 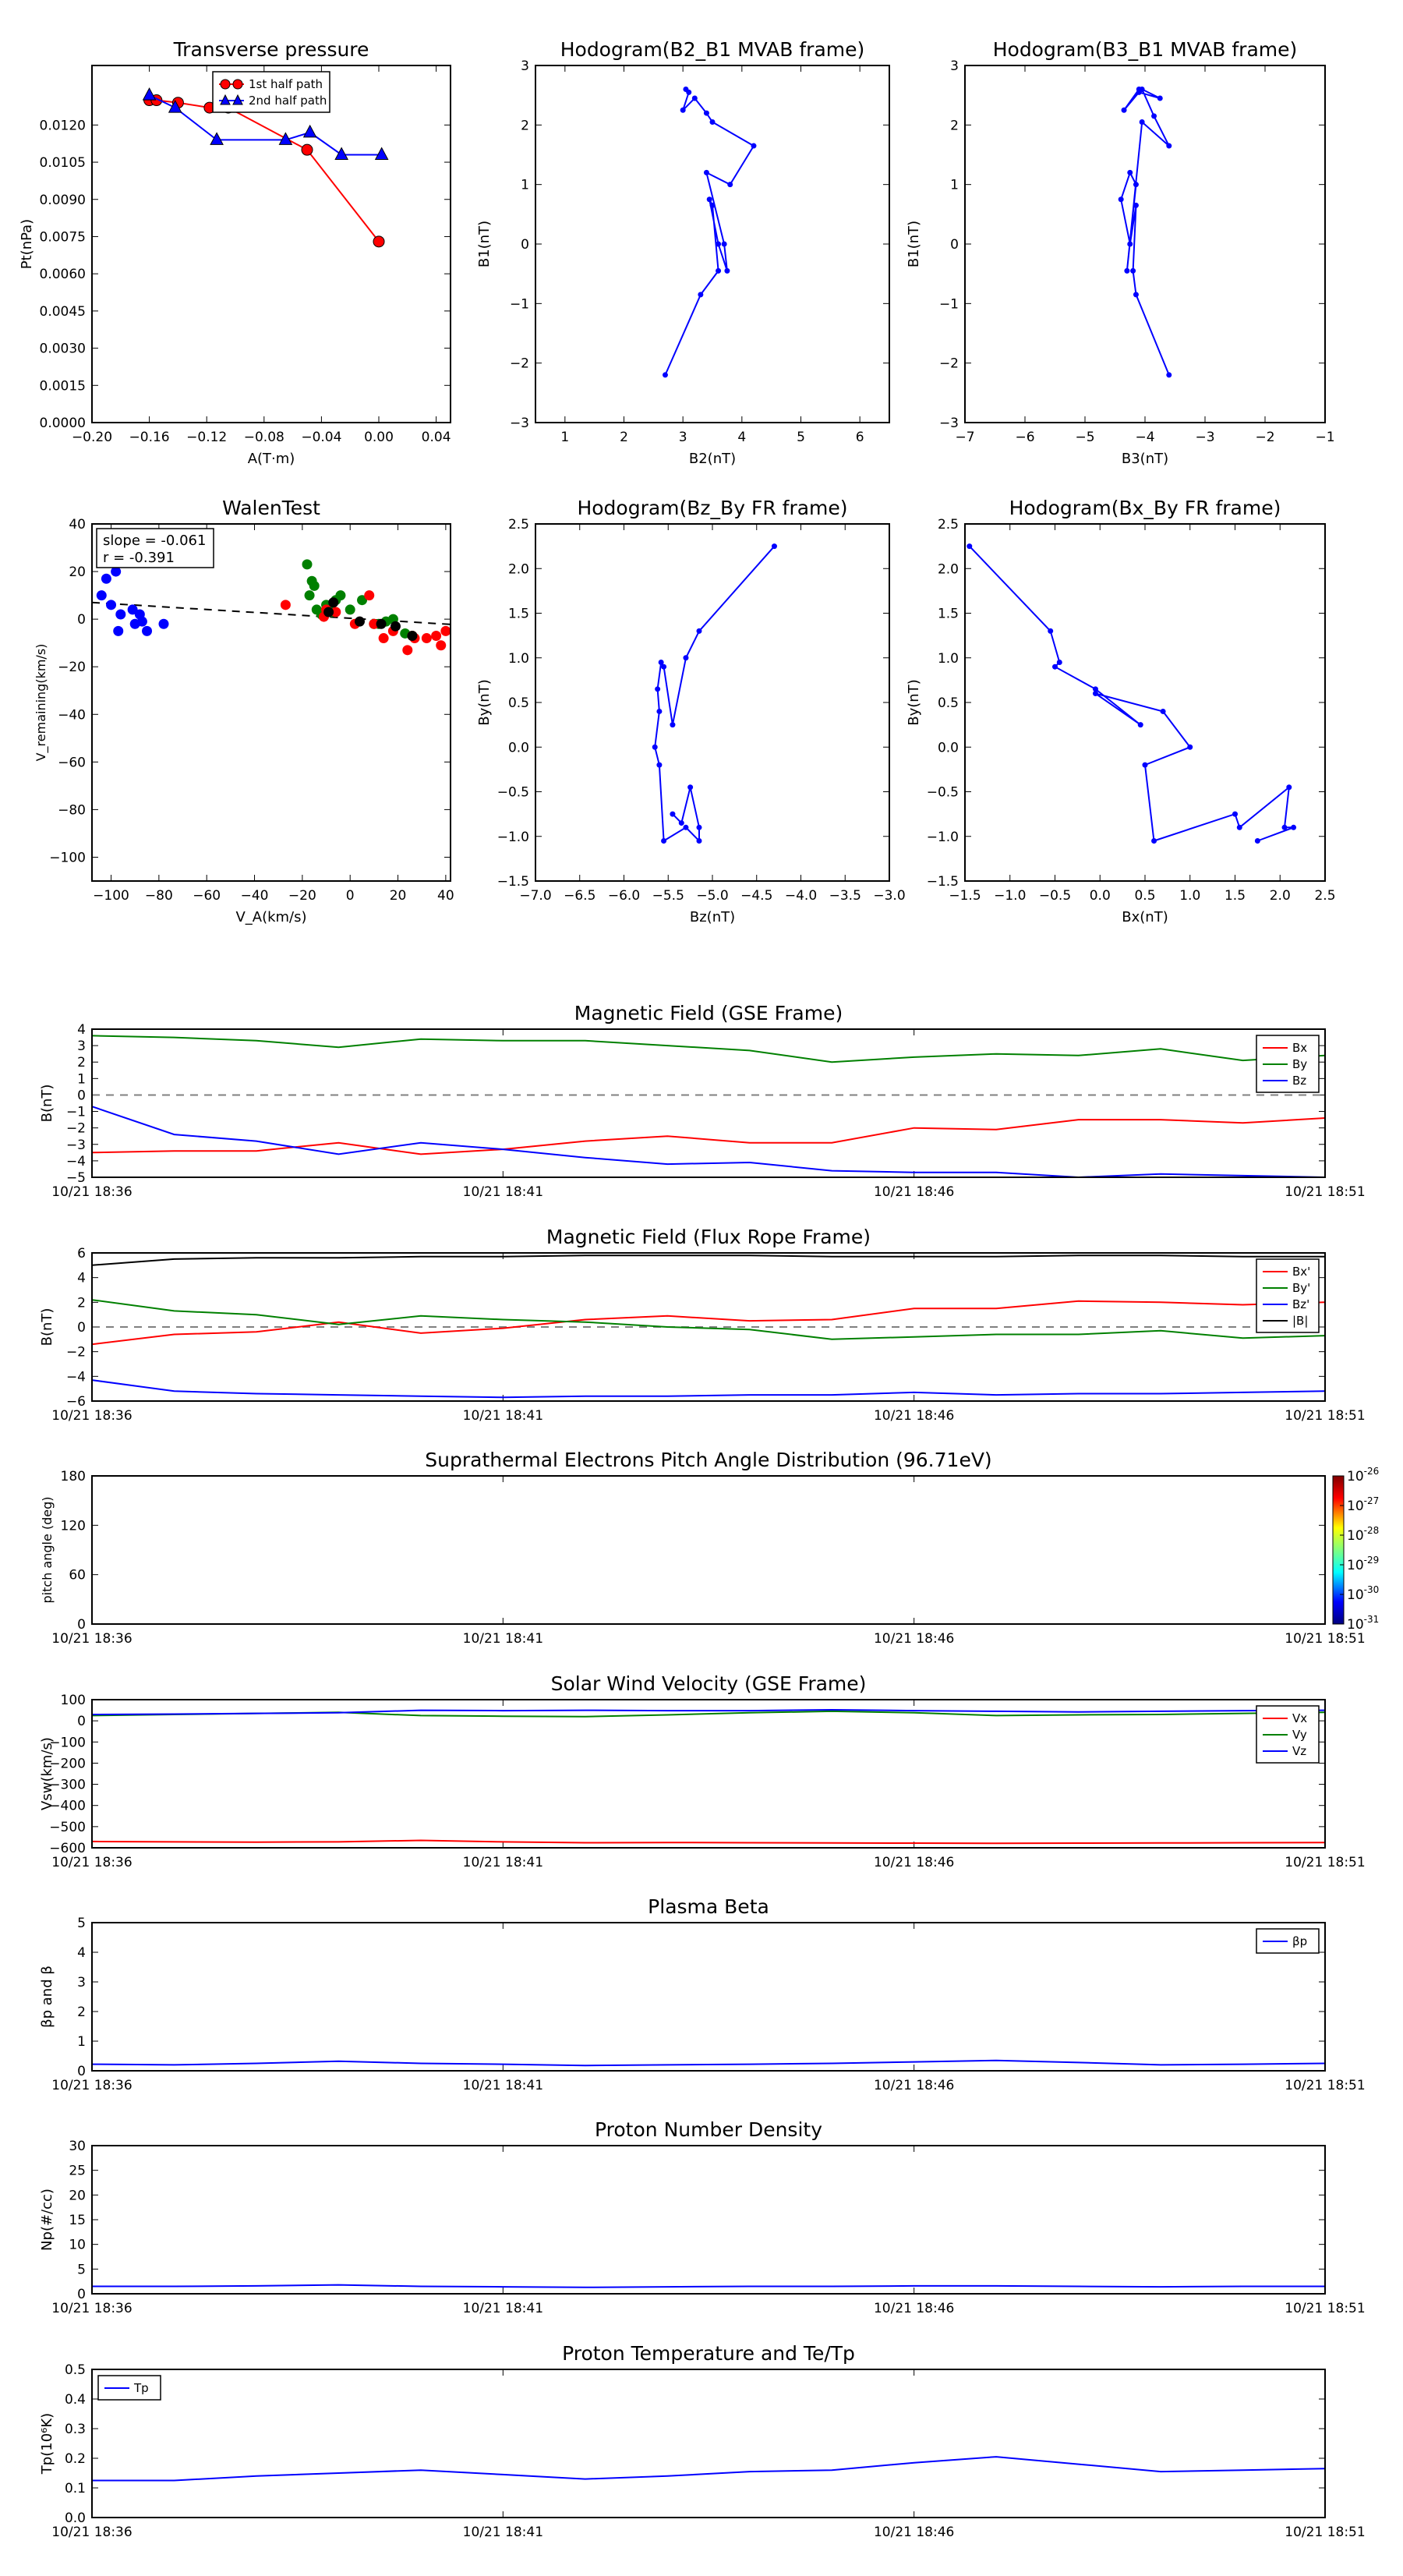 I want to click on y-tick-label: 4, so click(x=81, y=1030).